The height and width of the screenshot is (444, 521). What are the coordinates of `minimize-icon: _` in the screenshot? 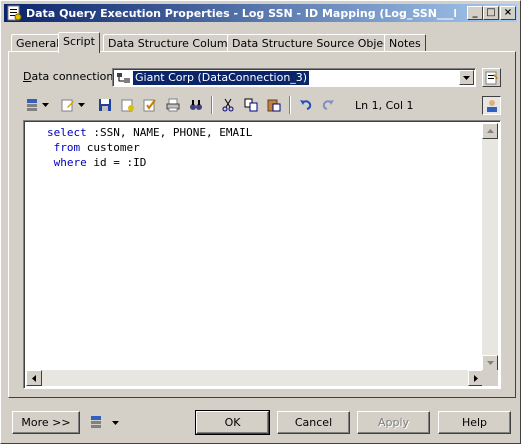 It's located at (475, 12).